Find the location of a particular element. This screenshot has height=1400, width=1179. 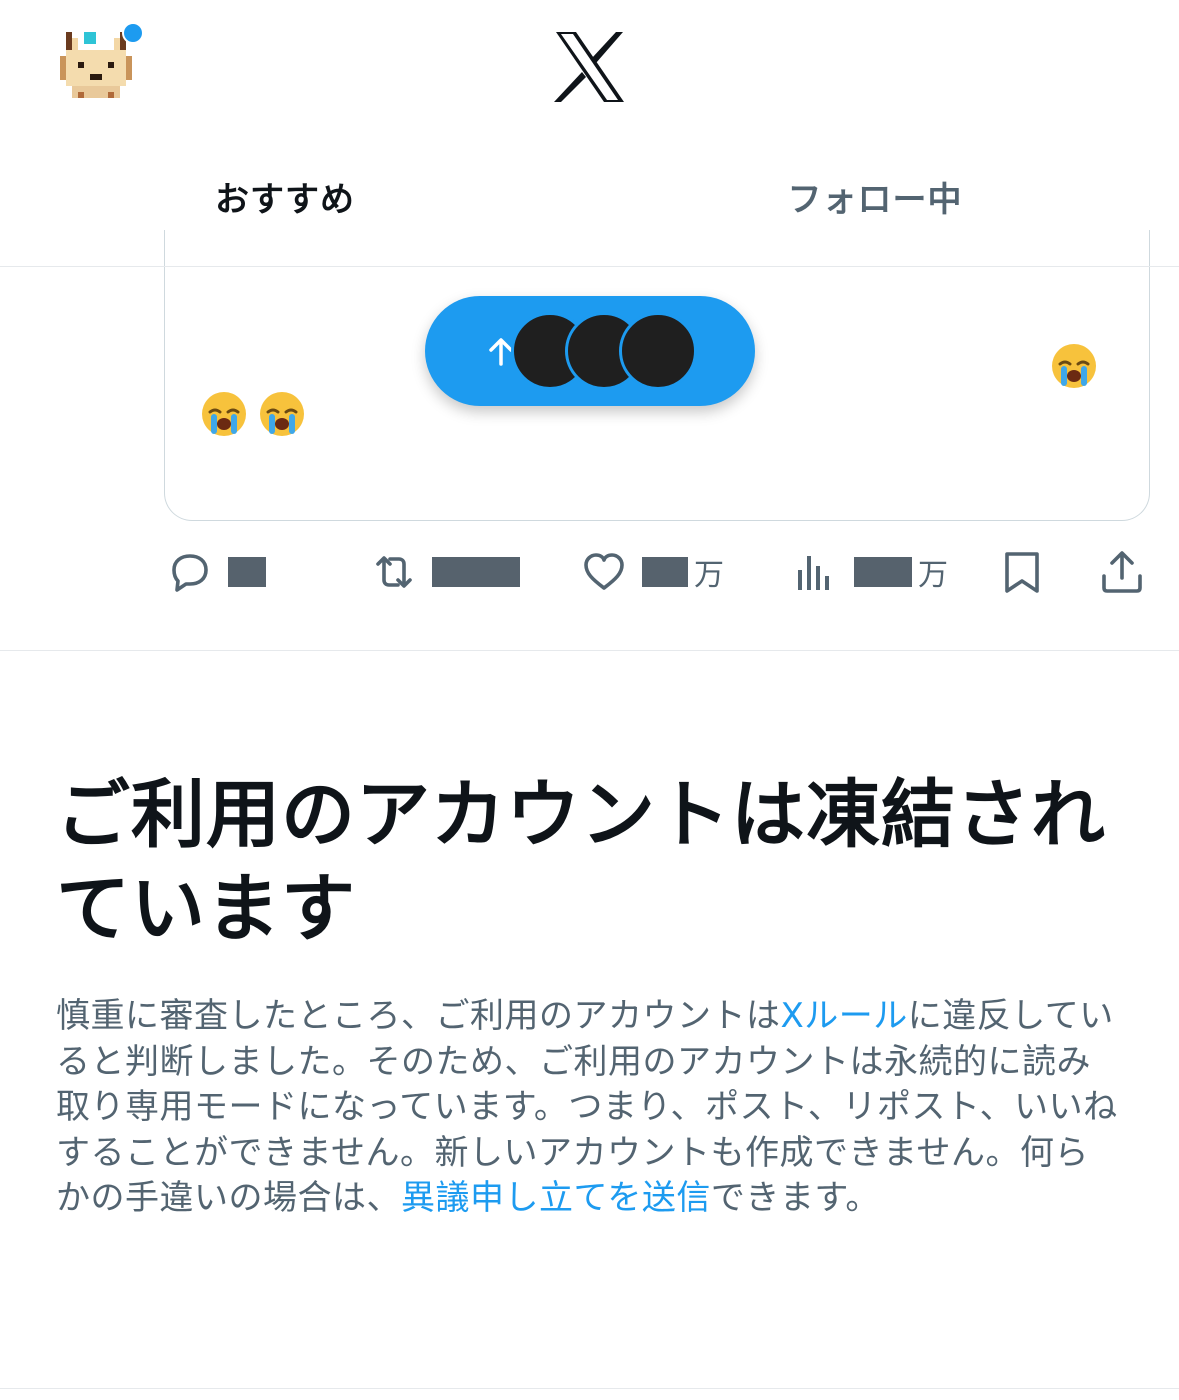

views-chart-icon is located at coordinates (813, 573).